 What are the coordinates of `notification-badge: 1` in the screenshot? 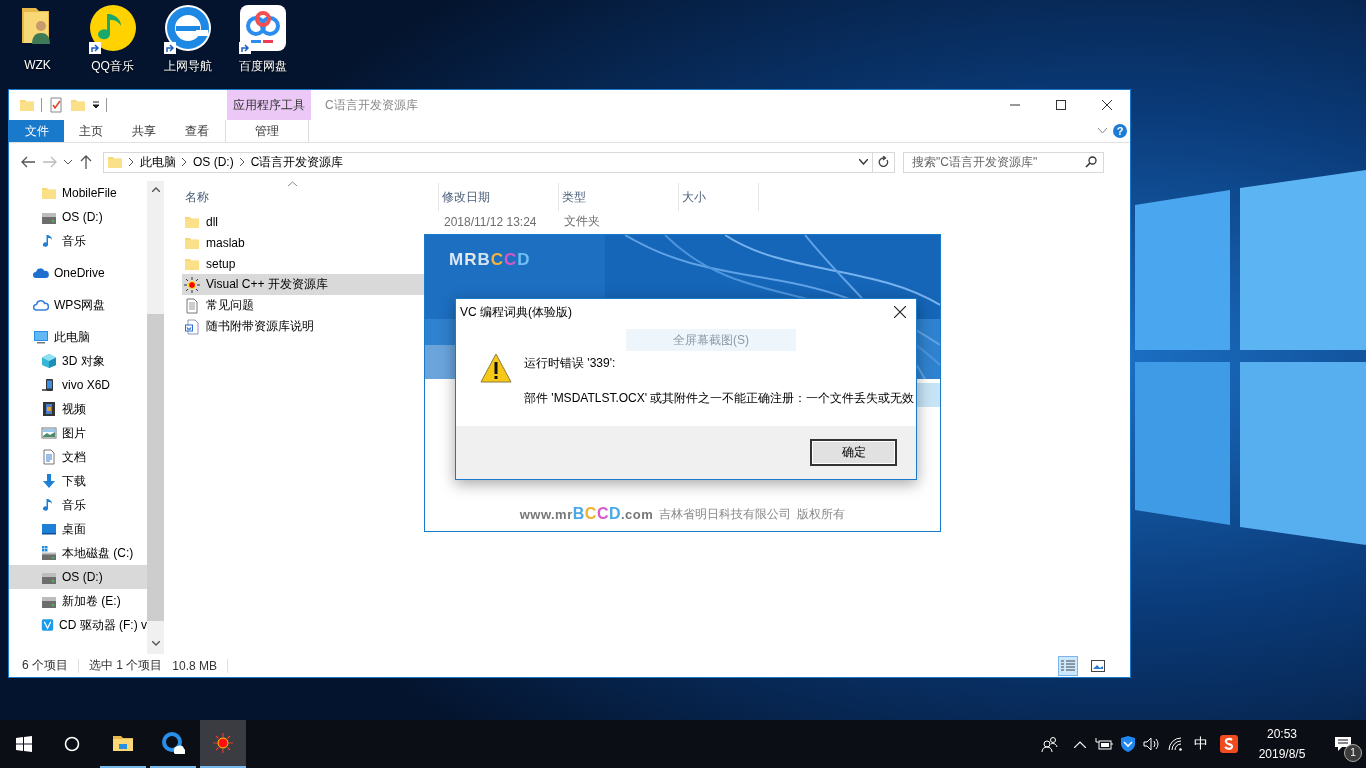 It's located at (1353, 753).